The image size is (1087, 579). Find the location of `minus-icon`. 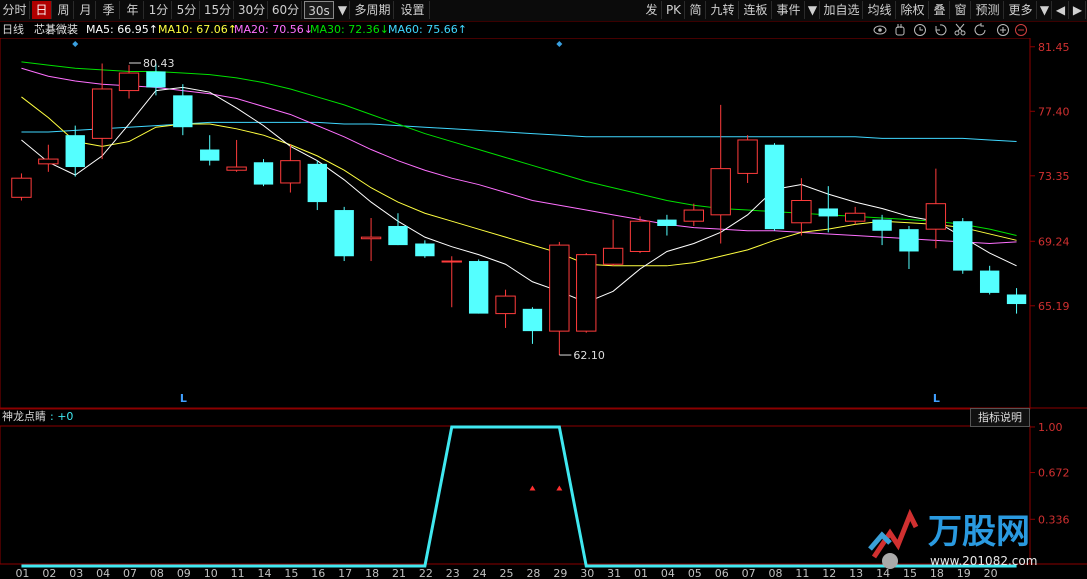

minus-icon is located at coordinates (1021, 30).